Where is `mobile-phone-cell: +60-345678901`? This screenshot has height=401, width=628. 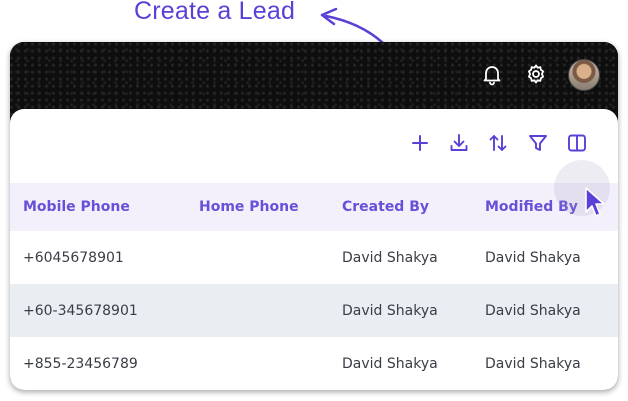
mobile-phone-cell: +60-345678901 is located at coordinates (80, 310).